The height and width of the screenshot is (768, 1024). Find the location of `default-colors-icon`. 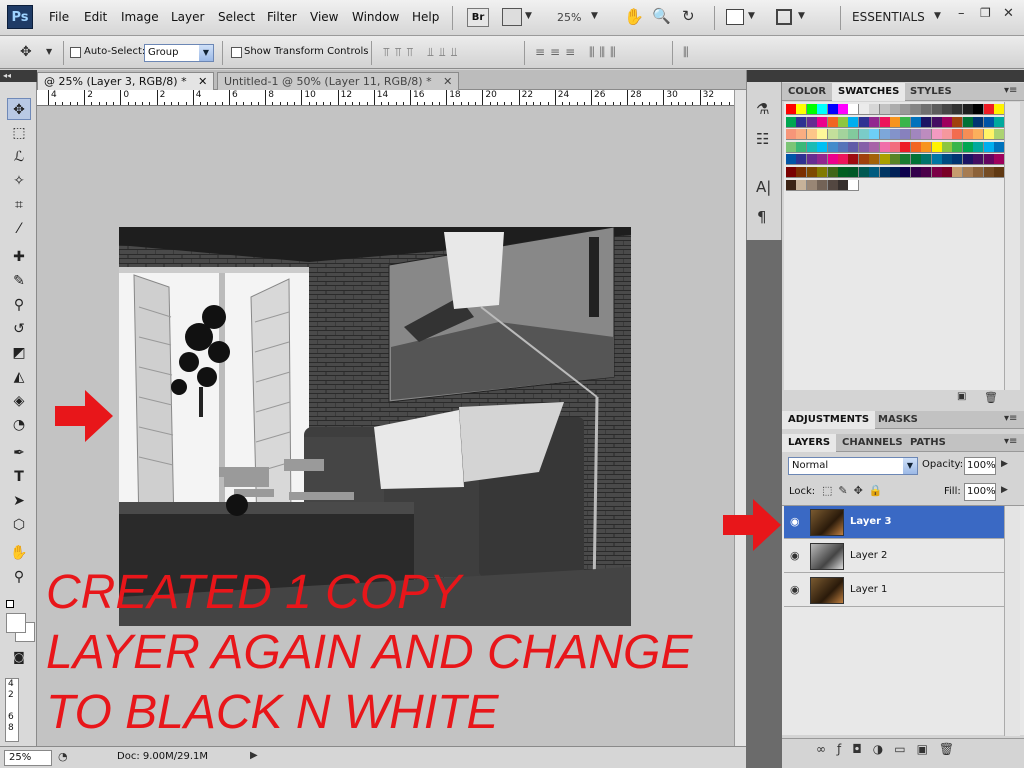

default-colors-icon is located at coordinates (10, 604).